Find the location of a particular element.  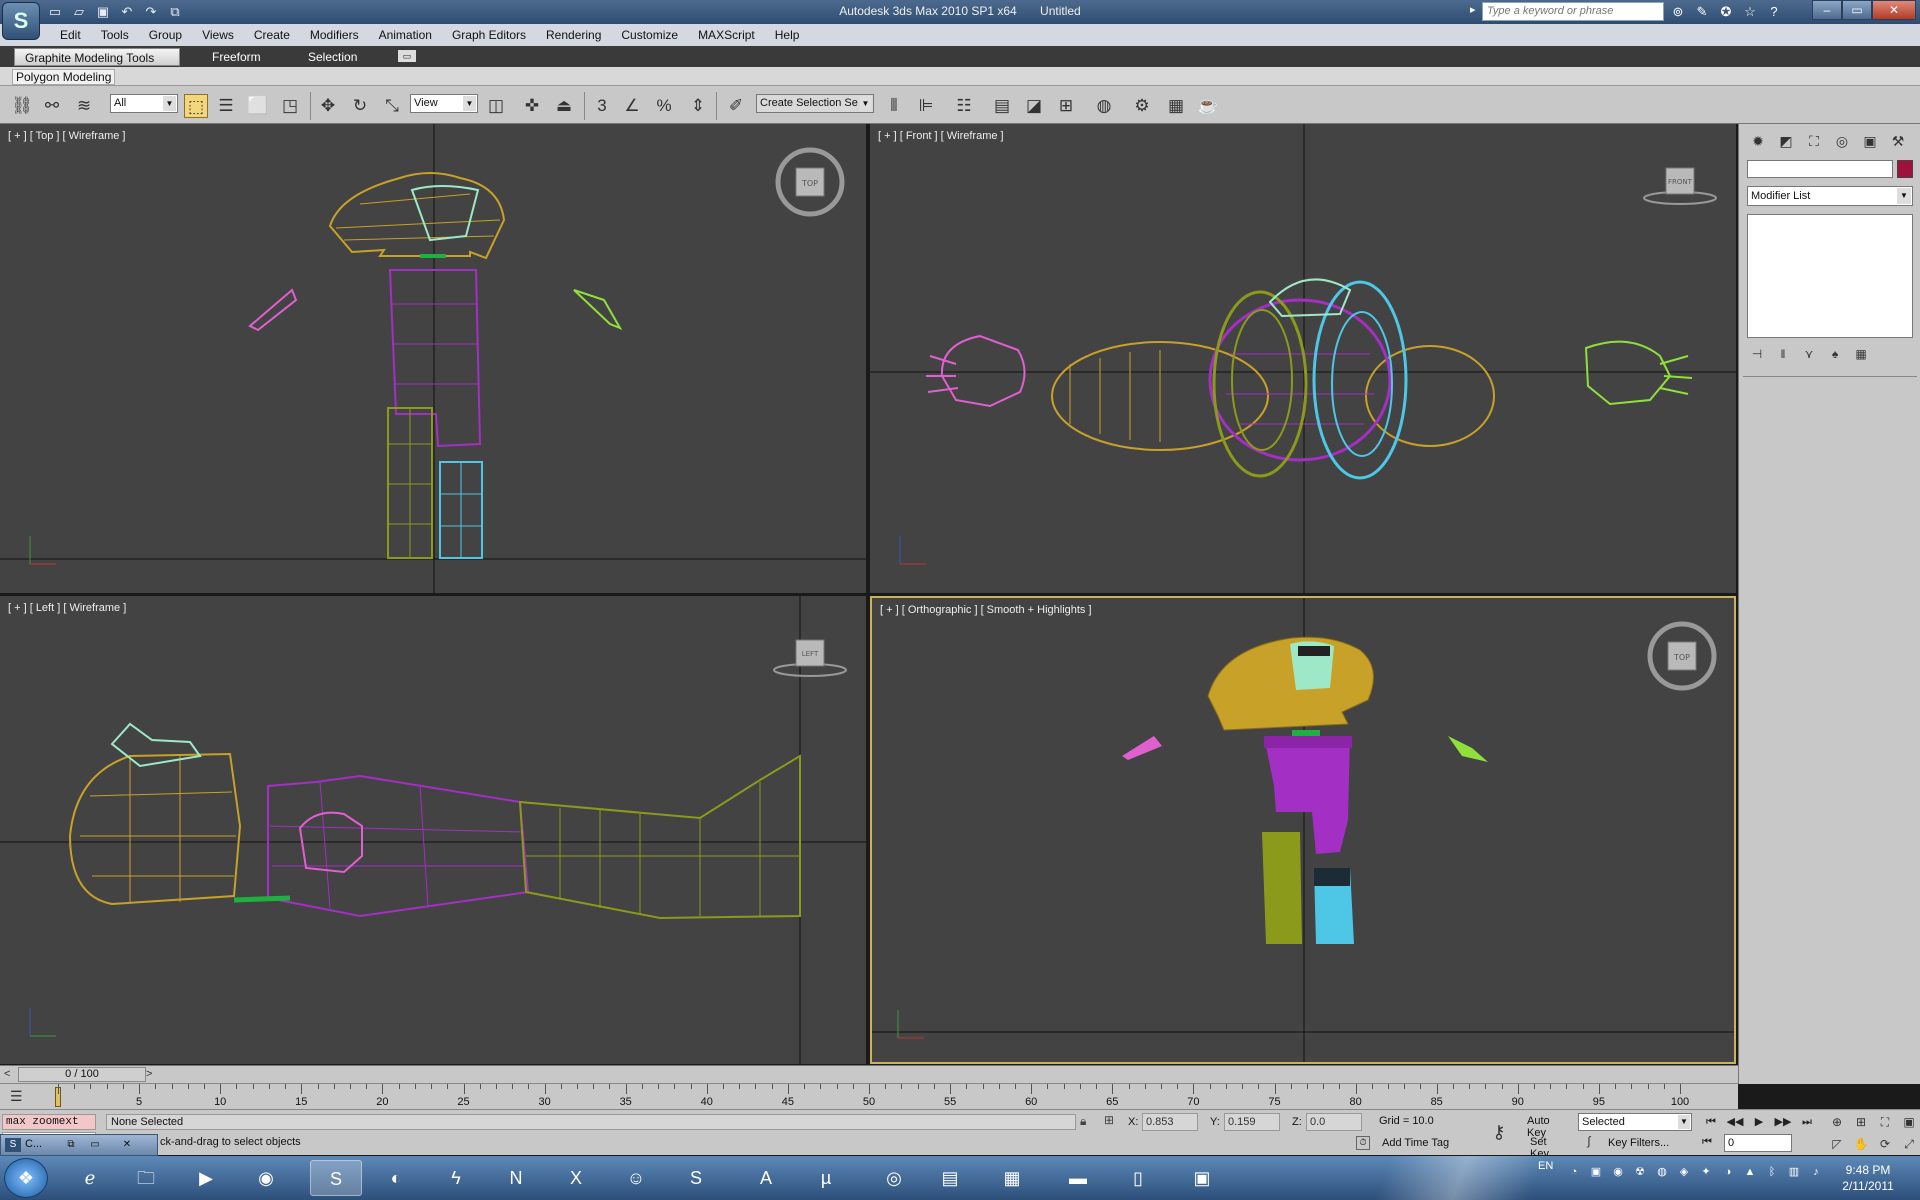

maximize-button: ▭ is located at coordinates (1857, 10).